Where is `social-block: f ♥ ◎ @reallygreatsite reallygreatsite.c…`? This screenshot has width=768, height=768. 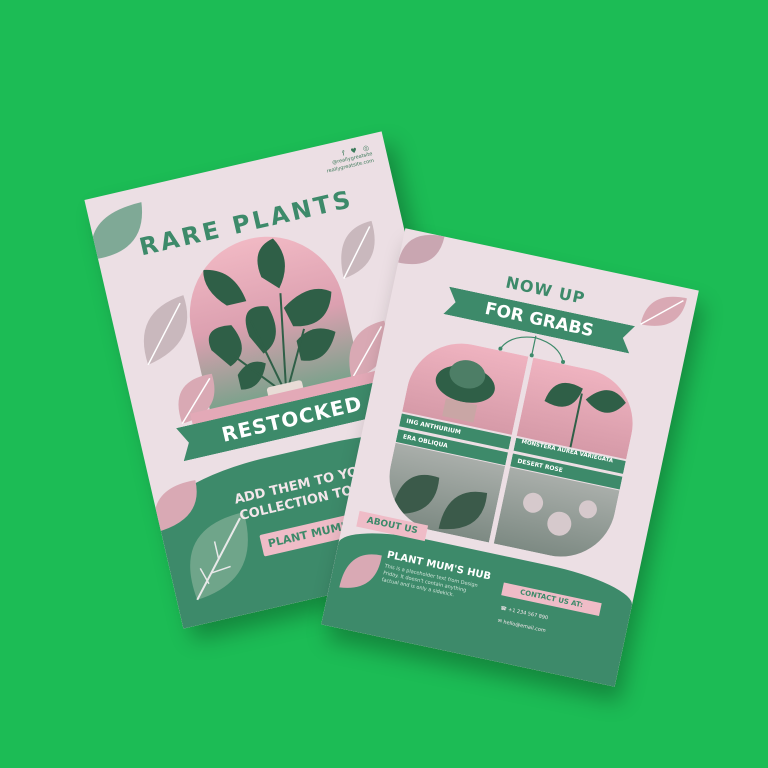
social-block: f ♥ ◎ @reallygreatsite reallygreatsite.c… is located at coordinates (349, 159).